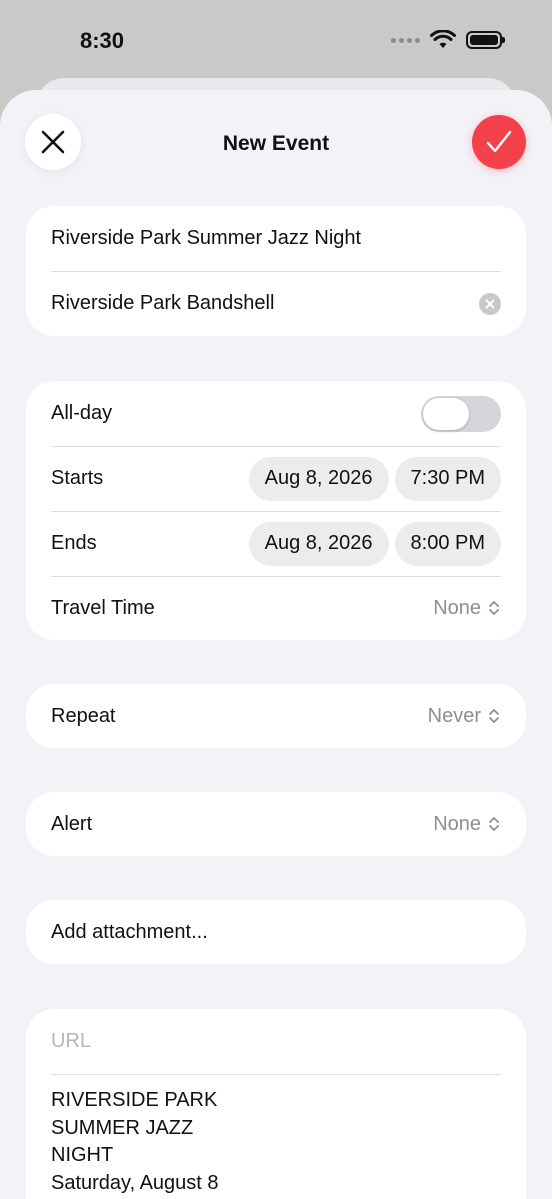 This screenshot has height=1199, width=552. I want to click on starts-label: Starts, so click(77, 478).